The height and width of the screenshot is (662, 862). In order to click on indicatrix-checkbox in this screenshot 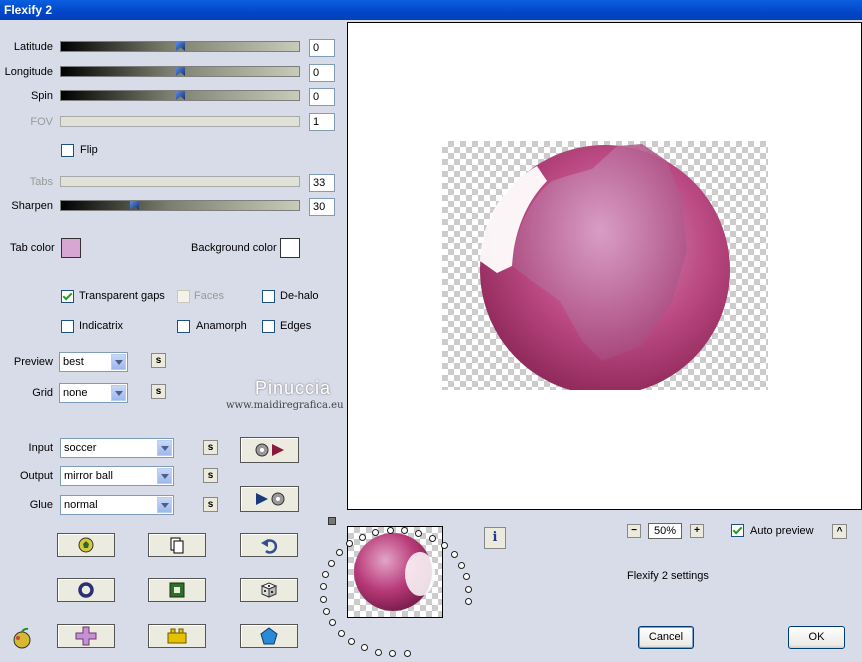, I will do `click(67, 326)`.